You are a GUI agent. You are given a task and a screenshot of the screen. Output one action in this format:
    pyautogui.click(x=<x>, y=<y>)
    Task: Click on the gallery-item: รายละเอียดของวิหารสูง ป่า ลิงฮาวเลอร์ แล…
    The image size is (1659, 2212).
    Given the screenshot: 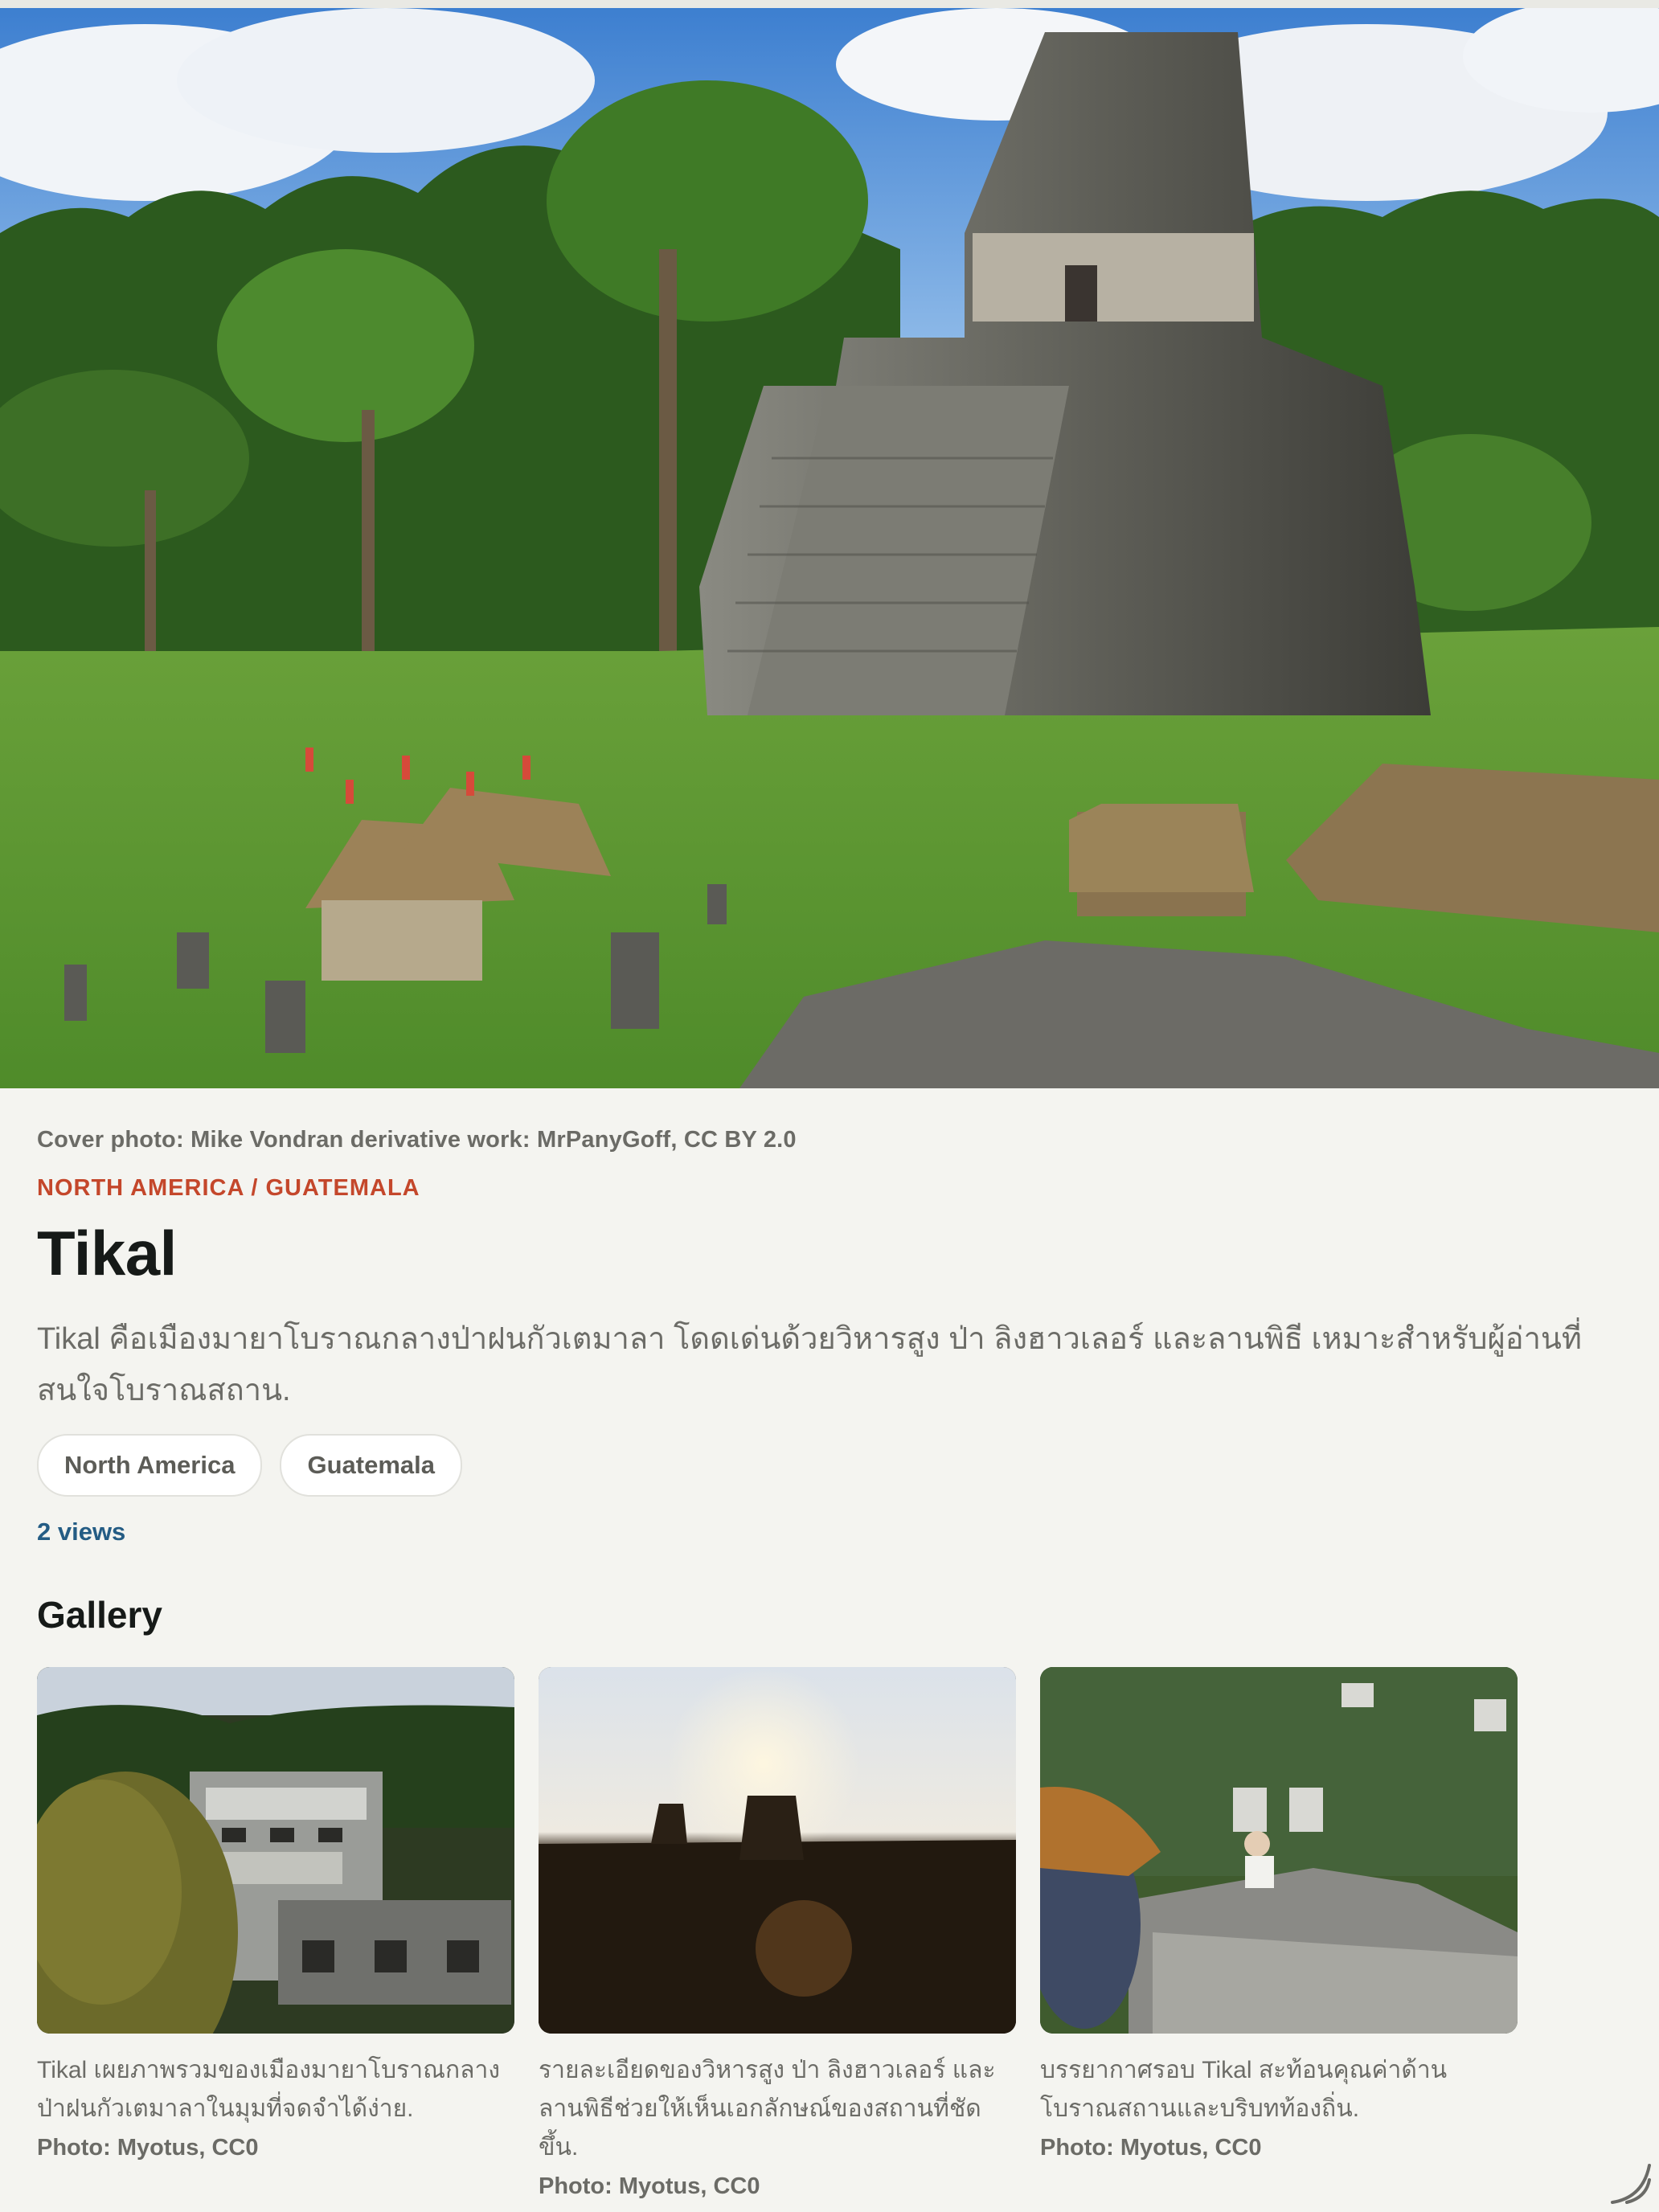 What is the action you would take?
    pyautogui.click(x=777, y=1936)
    